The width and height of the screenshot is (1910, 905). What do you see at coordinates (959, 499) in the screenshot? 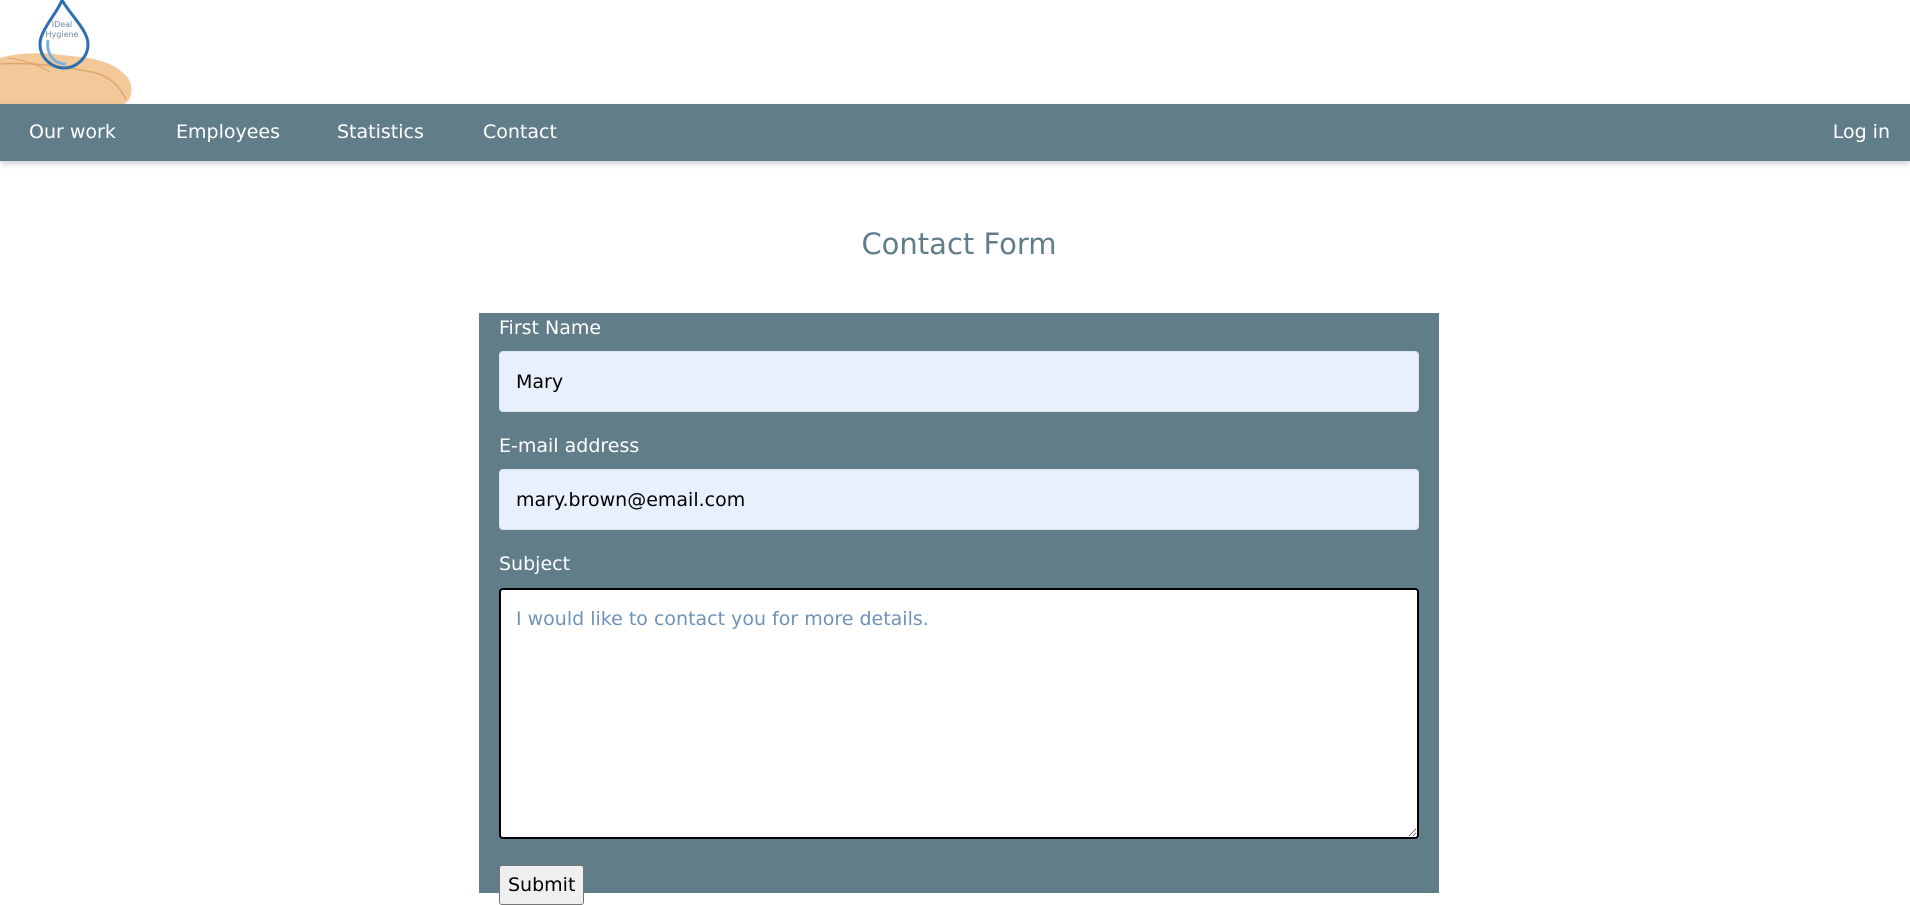
I see `email-input` at bounding box center [959, 499].